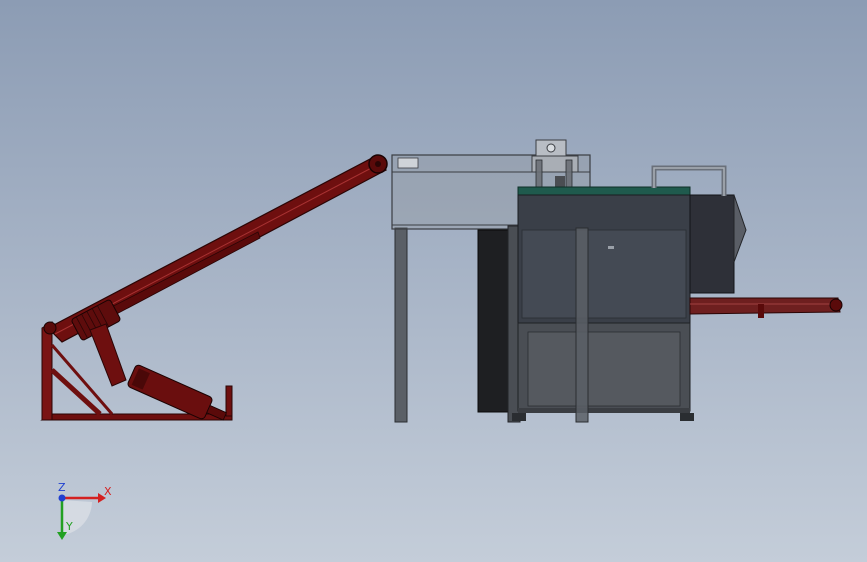  What do you see at coordinates (493, 321) in the screenshot?
I see `side-panel` at bounding box center [493, 321].